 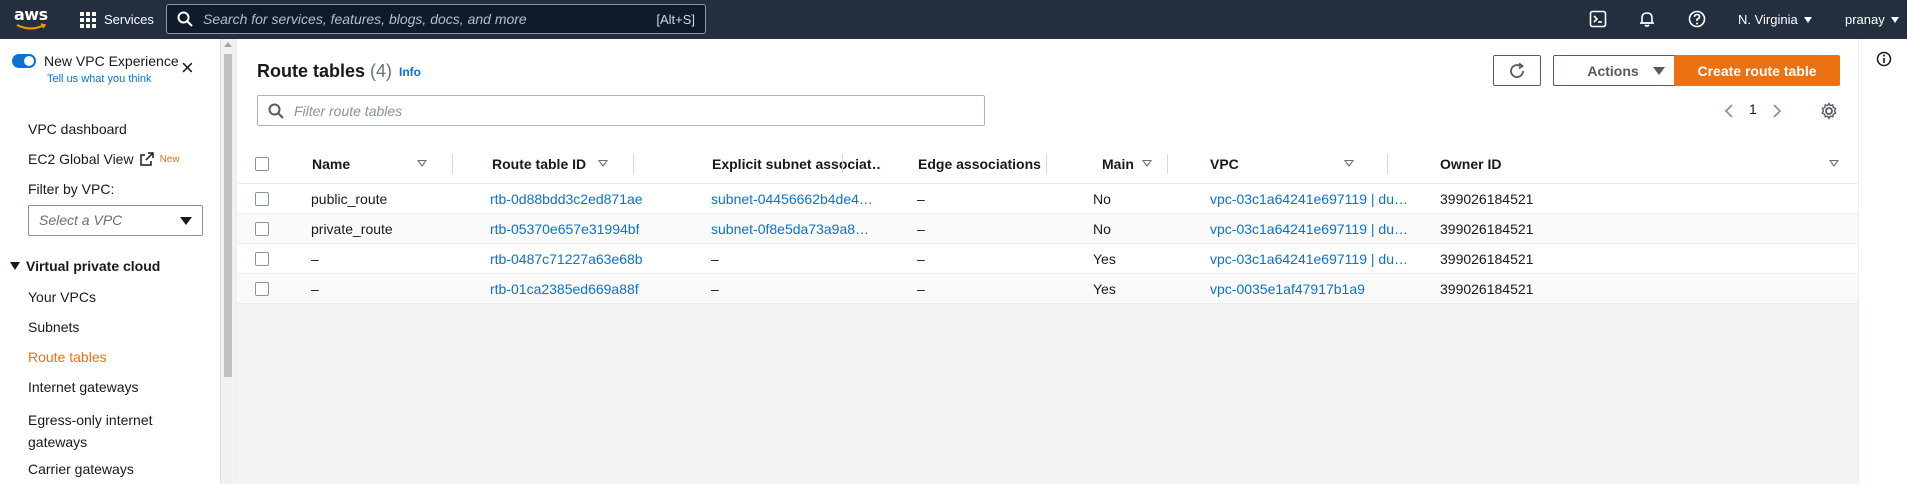 What do you see at coordinates (1729, 111) in the screenshot?
I see `chevron-left-icon` at bounding box center [1729, 111].